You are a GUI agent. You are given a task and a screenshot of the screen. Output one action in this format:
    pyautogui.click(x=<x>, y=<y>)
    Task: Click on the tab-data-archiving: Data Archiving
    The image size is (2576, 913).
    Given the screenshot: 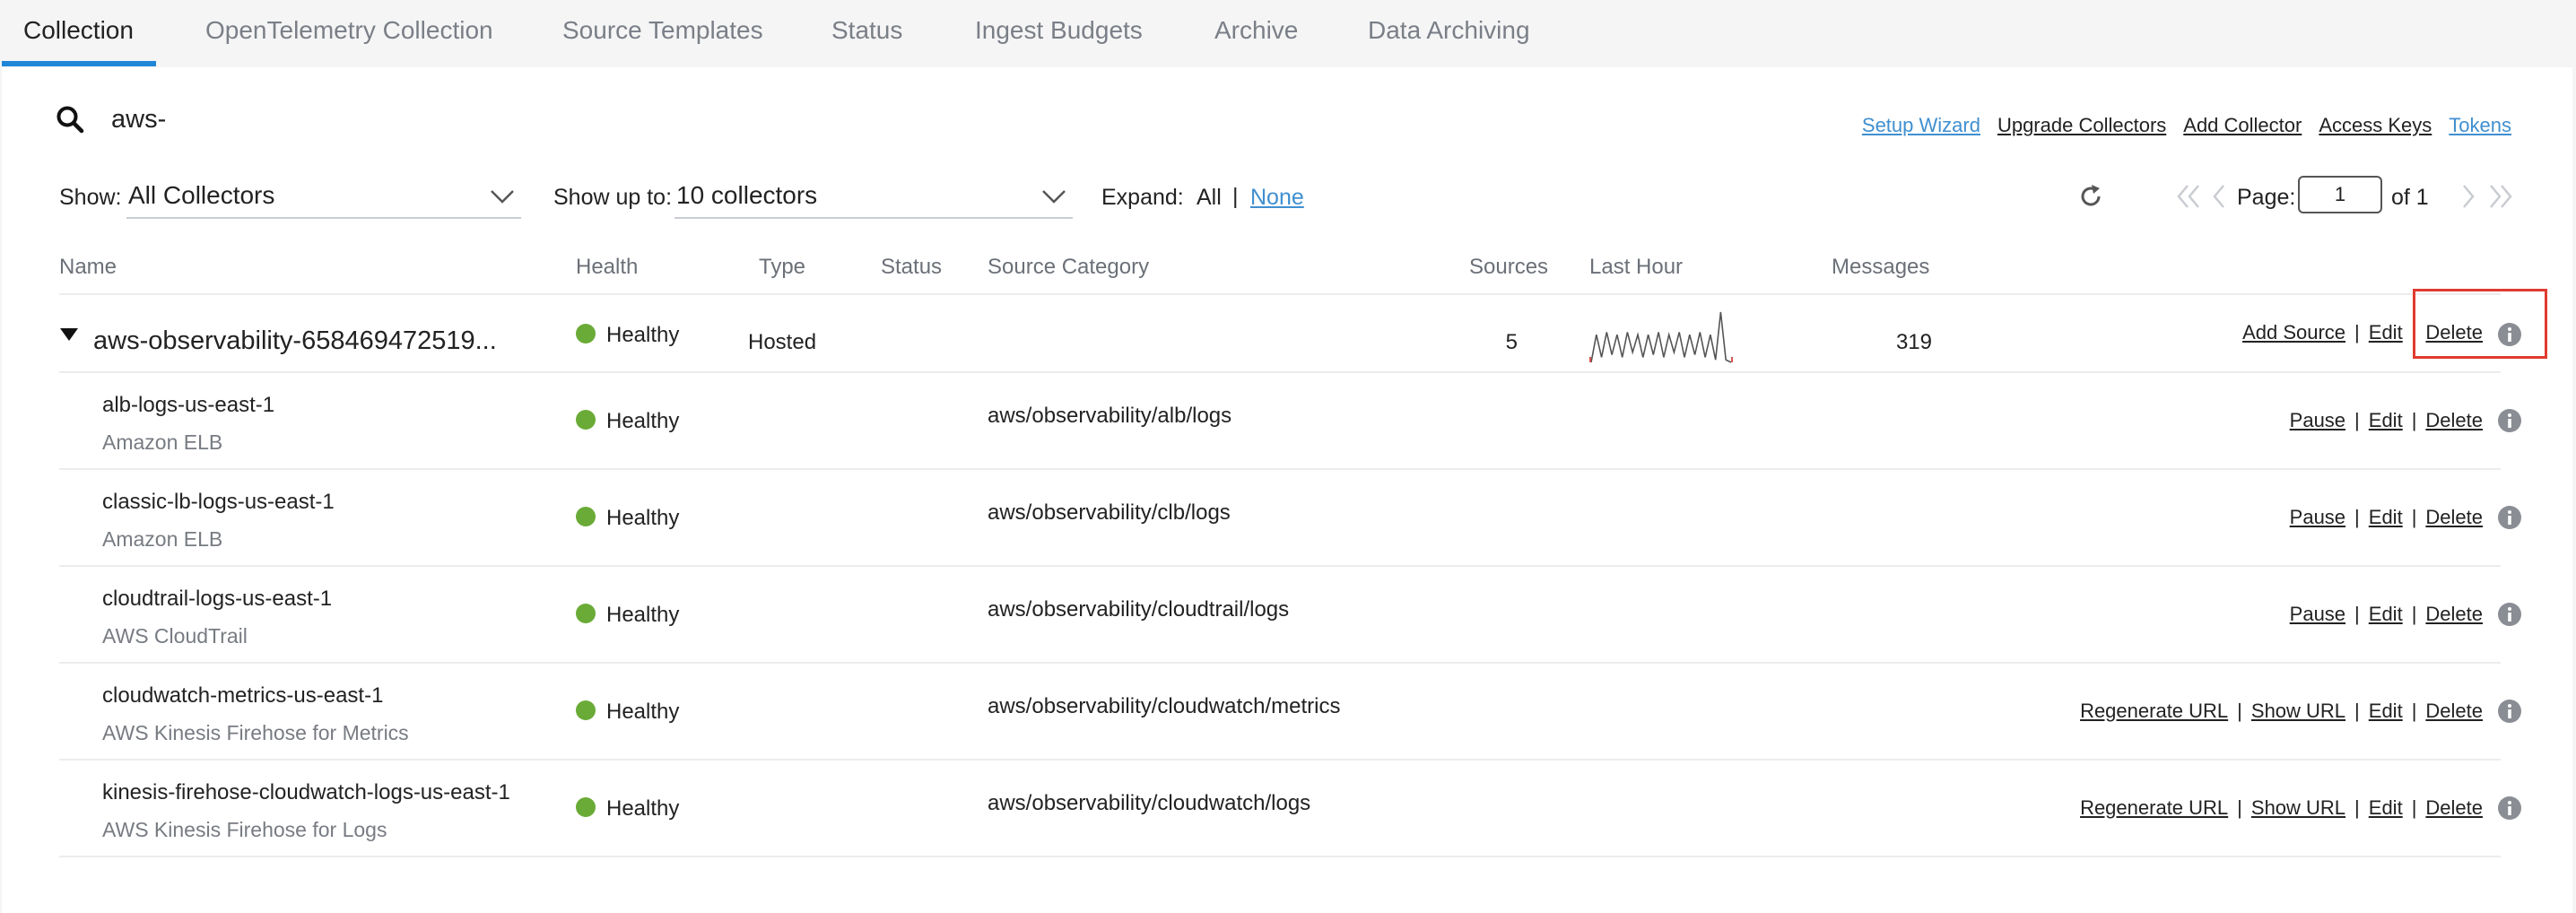 What is the action you would take?
    pyautogui.click(x=1449, y=31)
    